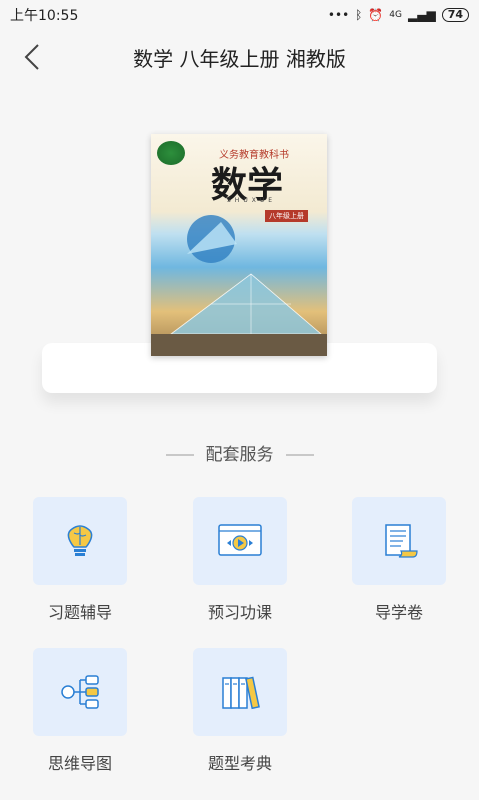 The width and height of the screenshot is (479, 800). I want to click on network-label: 4G, so click(395, 15).